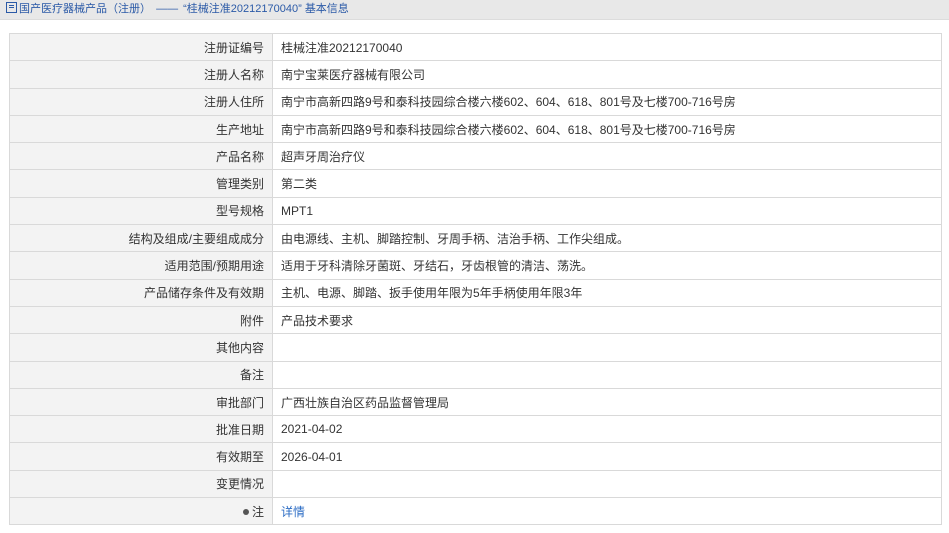 This screenshot has height=533, width=949. I want to click on table-row: 审批部门 广西壮族自治区药品监督管理局, so click(475, 402).